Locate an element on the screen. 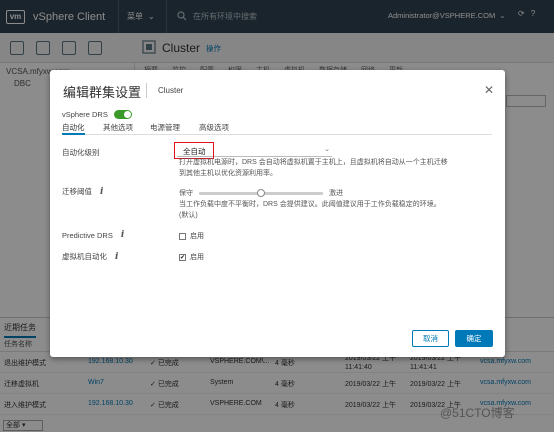  vm-automation-label: 虚拟机自动化 i is located at coordinates (90, 256).